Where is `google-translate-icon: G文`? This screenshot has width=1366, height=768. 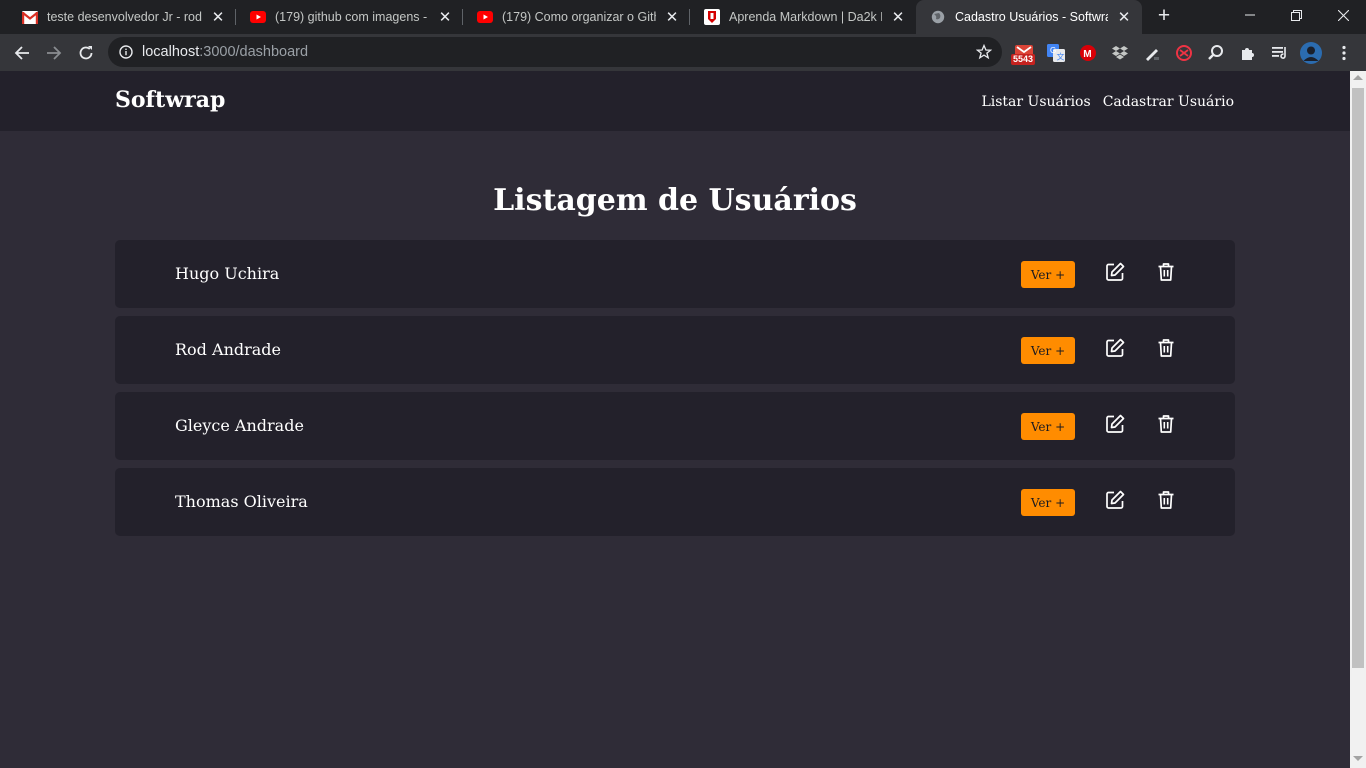
google-translate-icon: G文 is located at coordinates (1056, 53).